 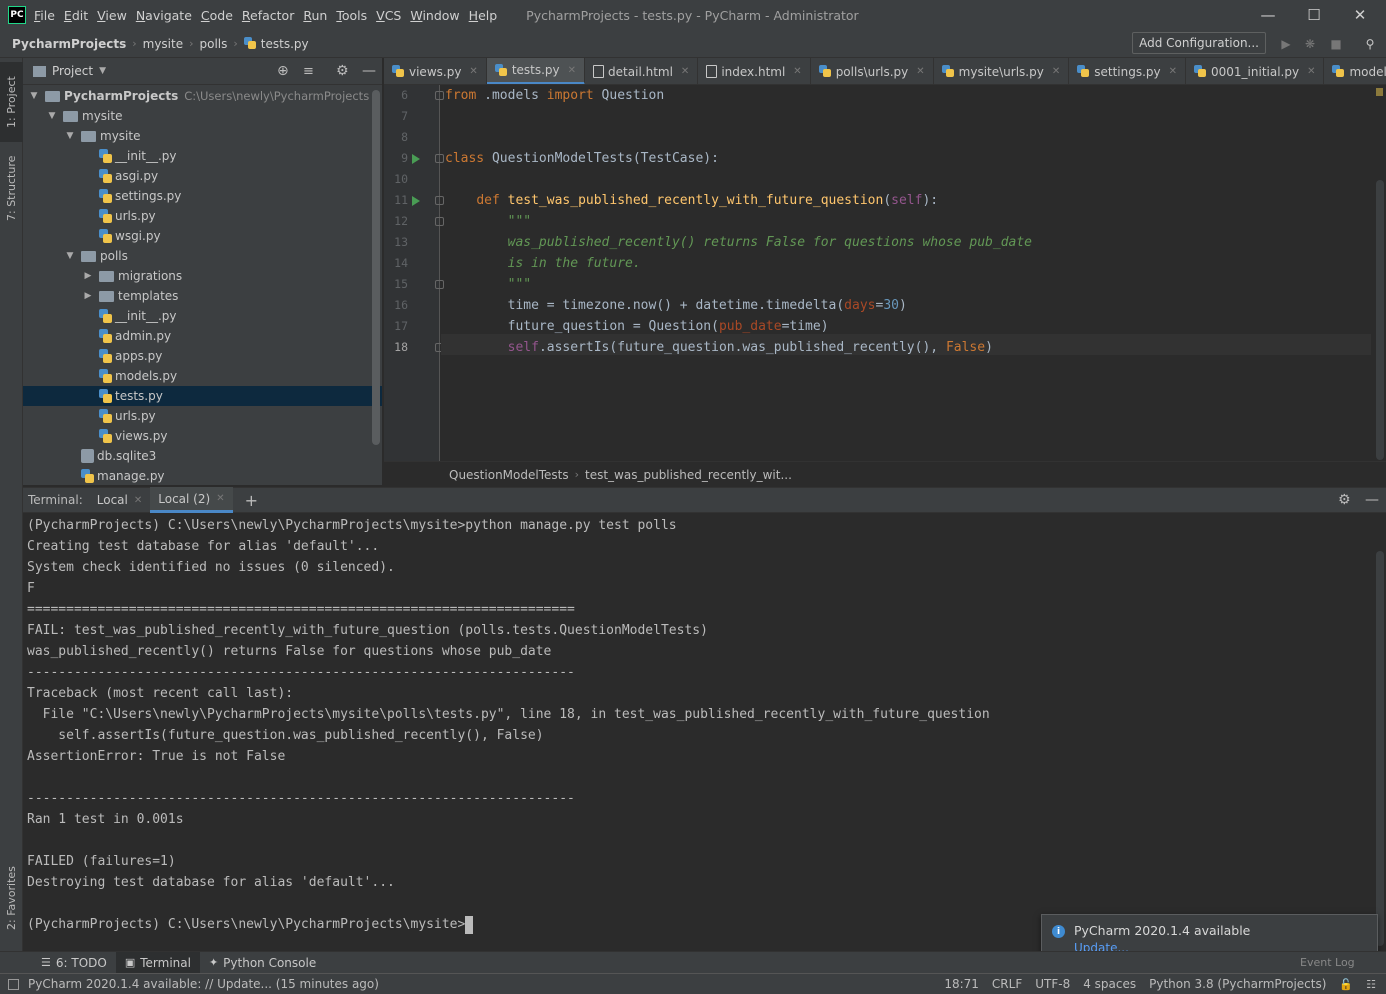 What do you see at coordinates (285, 44) in the screenshot?
I see `breadcrumb-item: tests.py` at bounding box center [285, 44].